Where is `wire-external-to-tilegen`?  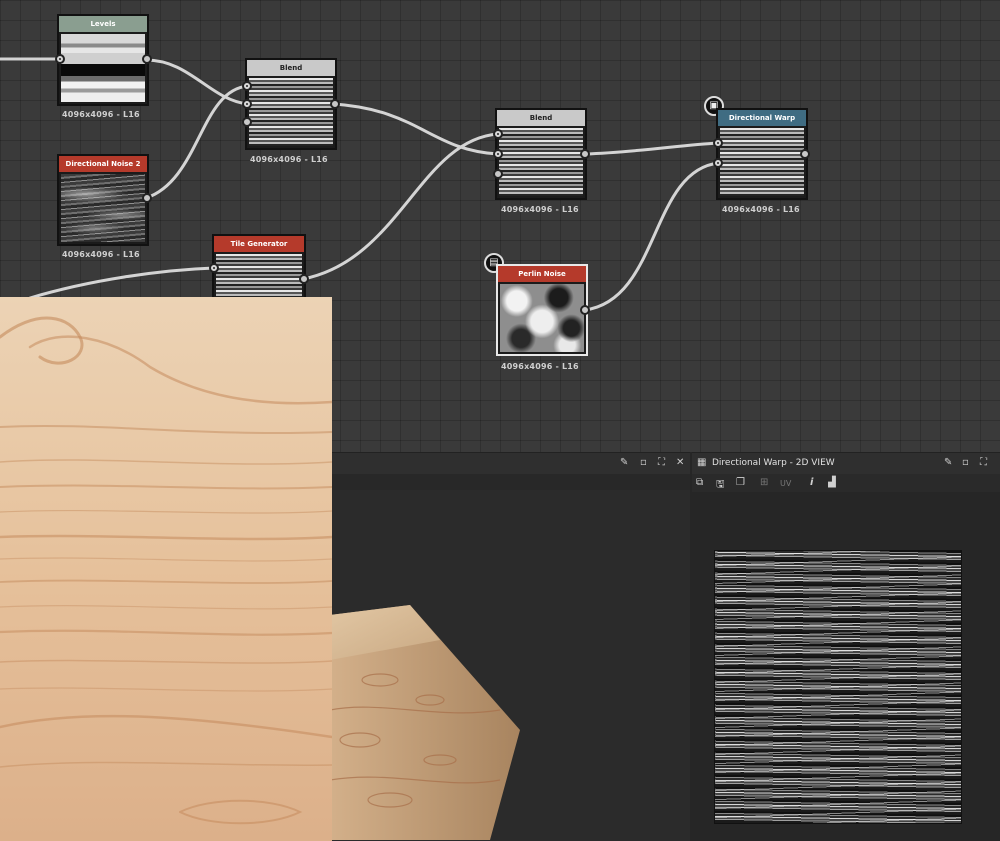
wire-external-to-tilegen is located at coordinates (122, 283).